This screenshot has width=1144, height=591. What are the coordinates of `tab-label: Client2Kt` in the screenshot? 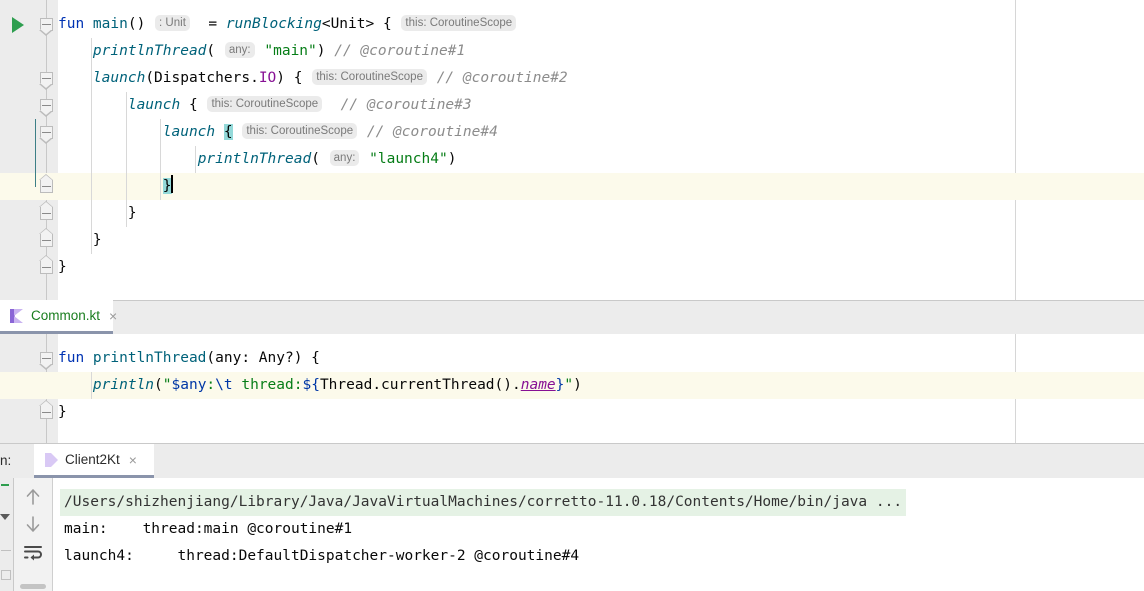 It's located at (92, 459).